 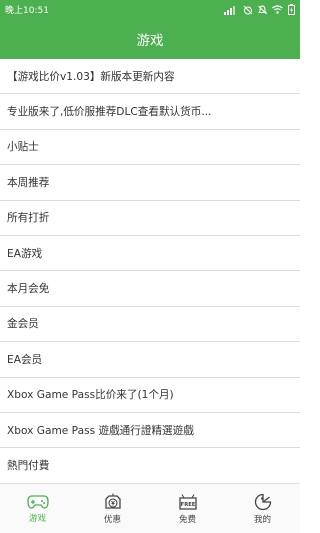 What do you see at coordinates (112, 519) in the screenshot?
I see `tab-deals-label: 优惠` at bounding box center [112, 519].